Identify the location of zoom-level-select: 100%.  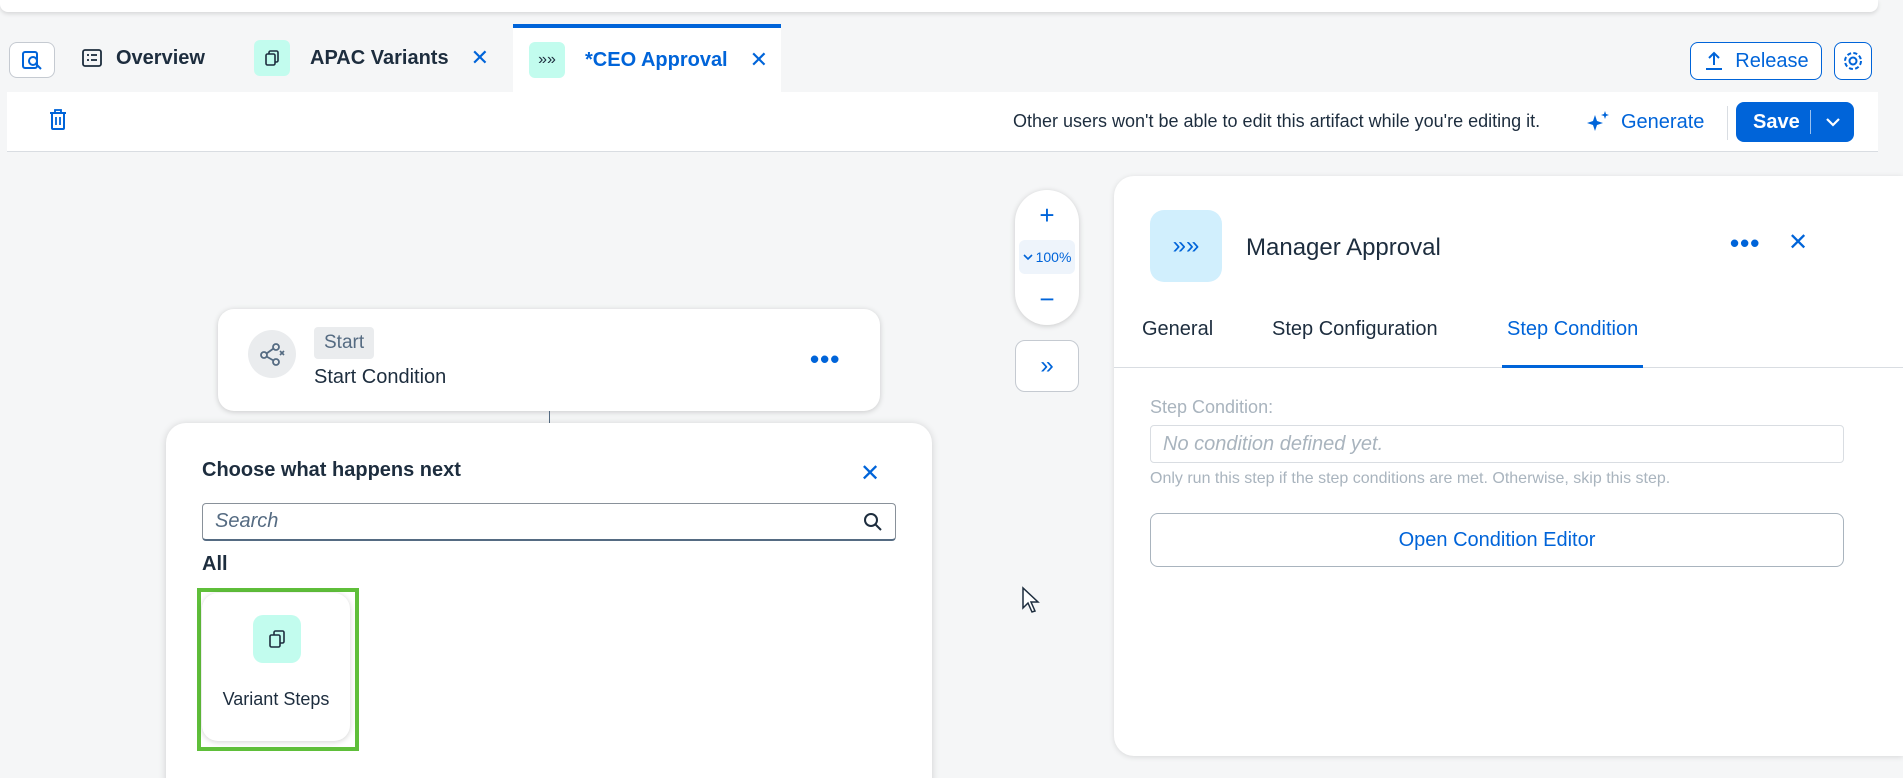
(1047, 257).